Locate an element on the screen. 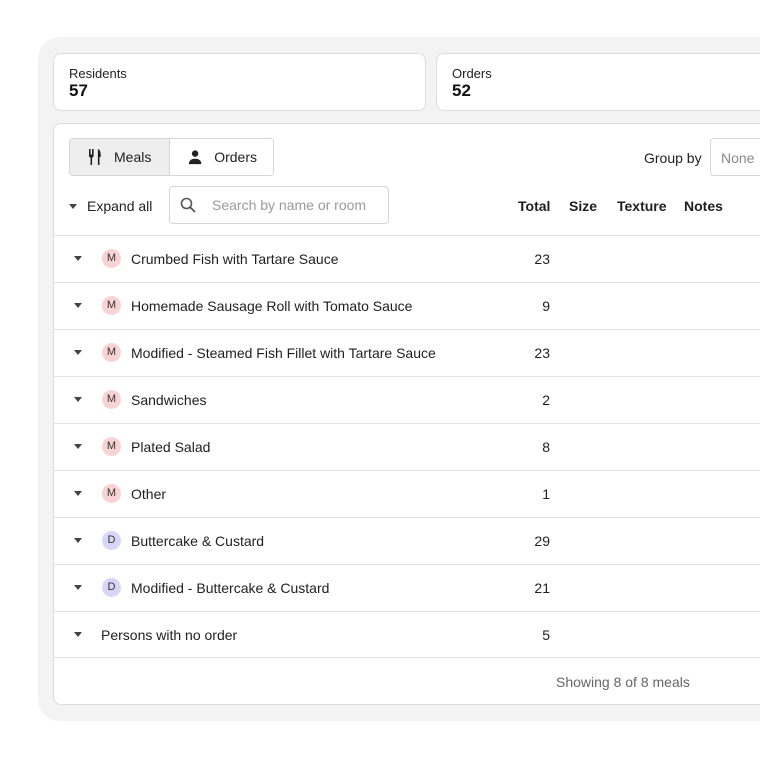 The image size is (760, 760). residents-stat-card: Residents 57 is located at coordinates (239, 82).